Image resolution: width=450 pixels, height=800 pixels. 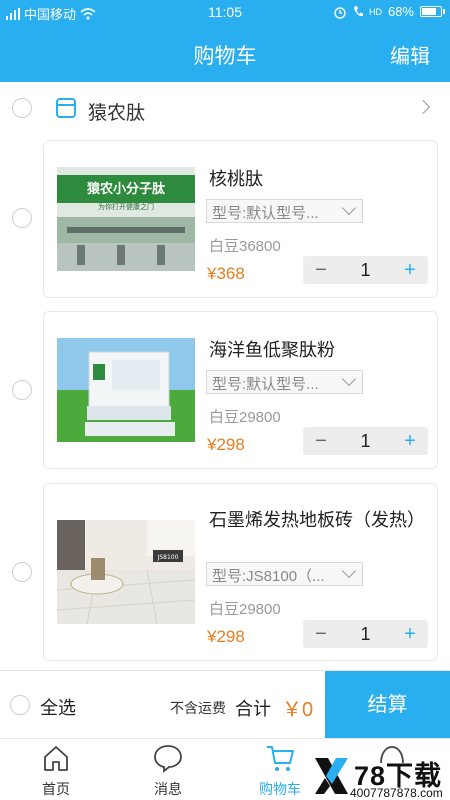 I want to click on tab-messages: 消息, so click(x=168, y=769).